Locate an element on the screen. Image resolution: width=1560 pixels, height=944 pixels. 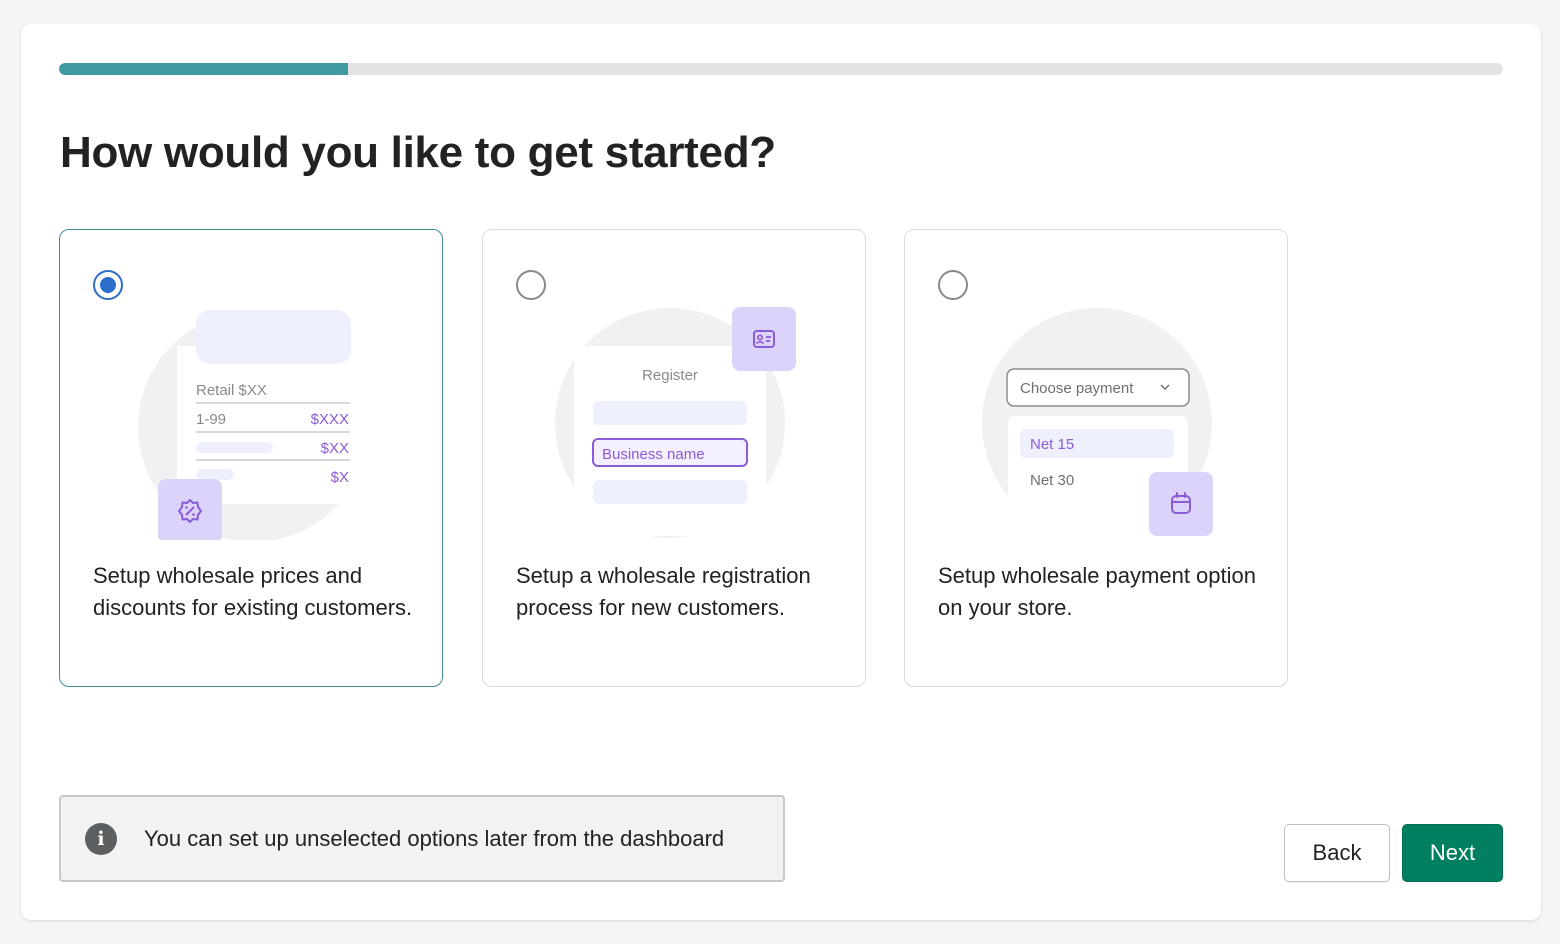
tier-price-3: $X is located at coordinates (340, 477).